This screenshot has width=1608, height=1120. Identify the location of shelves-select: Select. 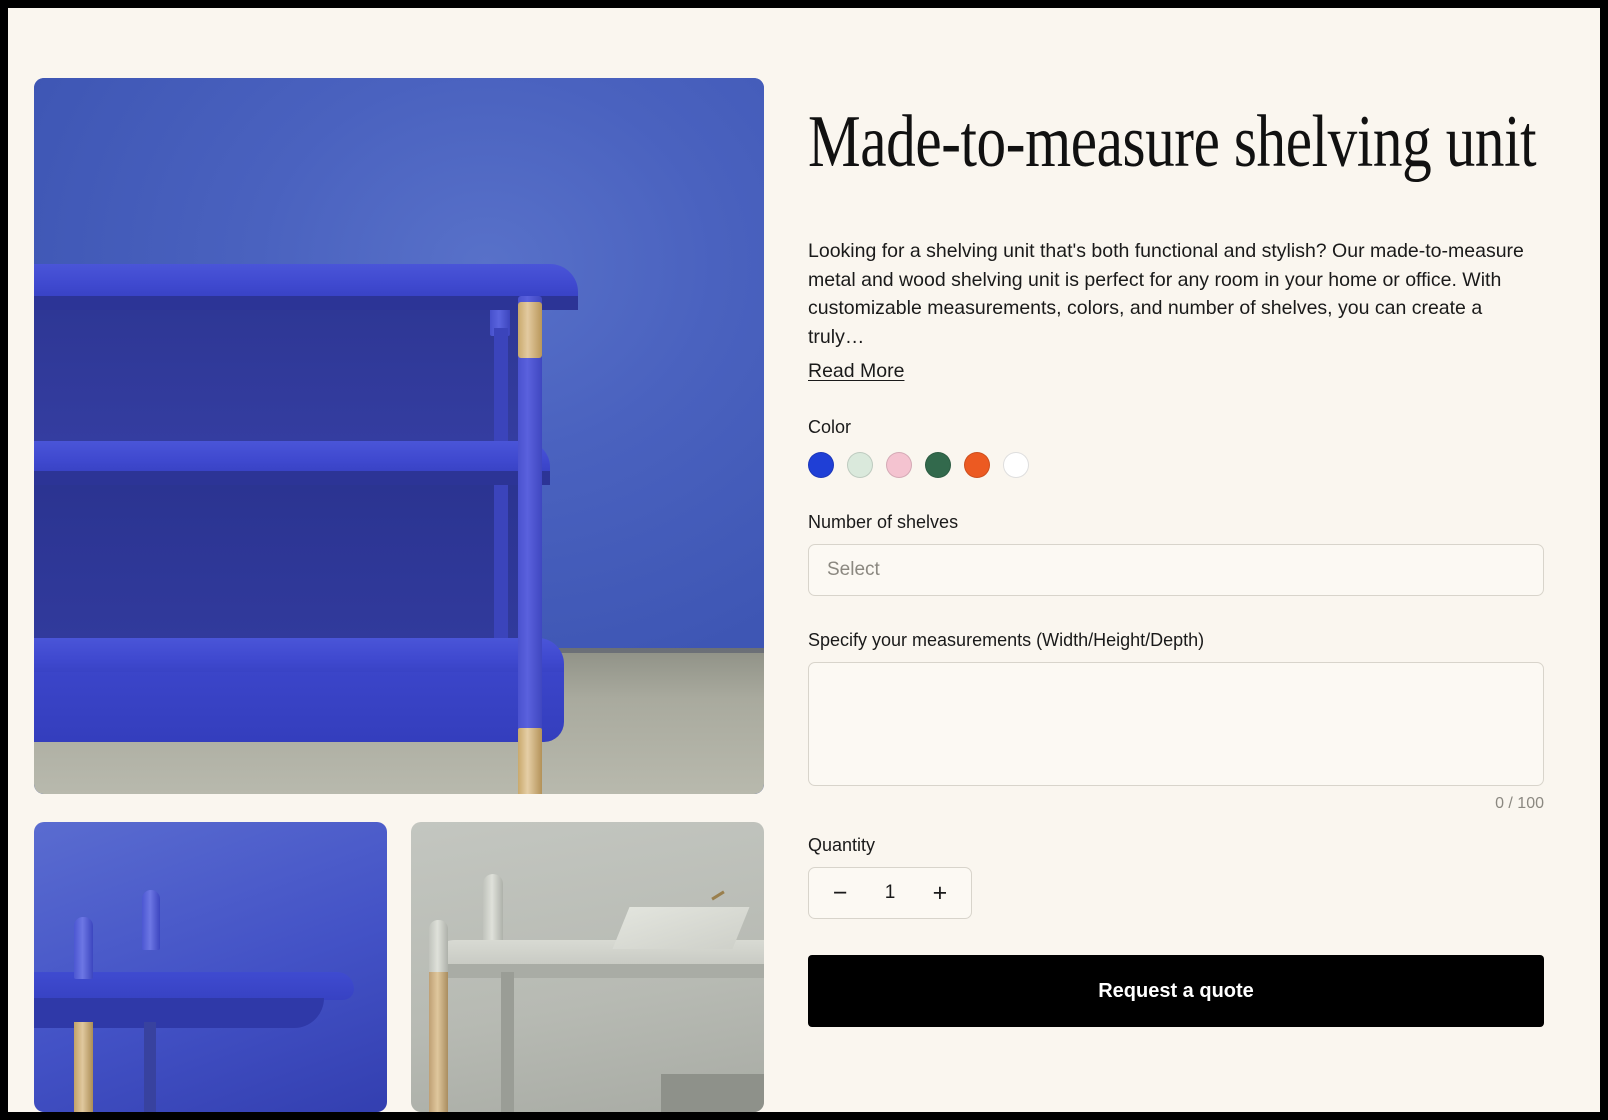
(1176, 570).